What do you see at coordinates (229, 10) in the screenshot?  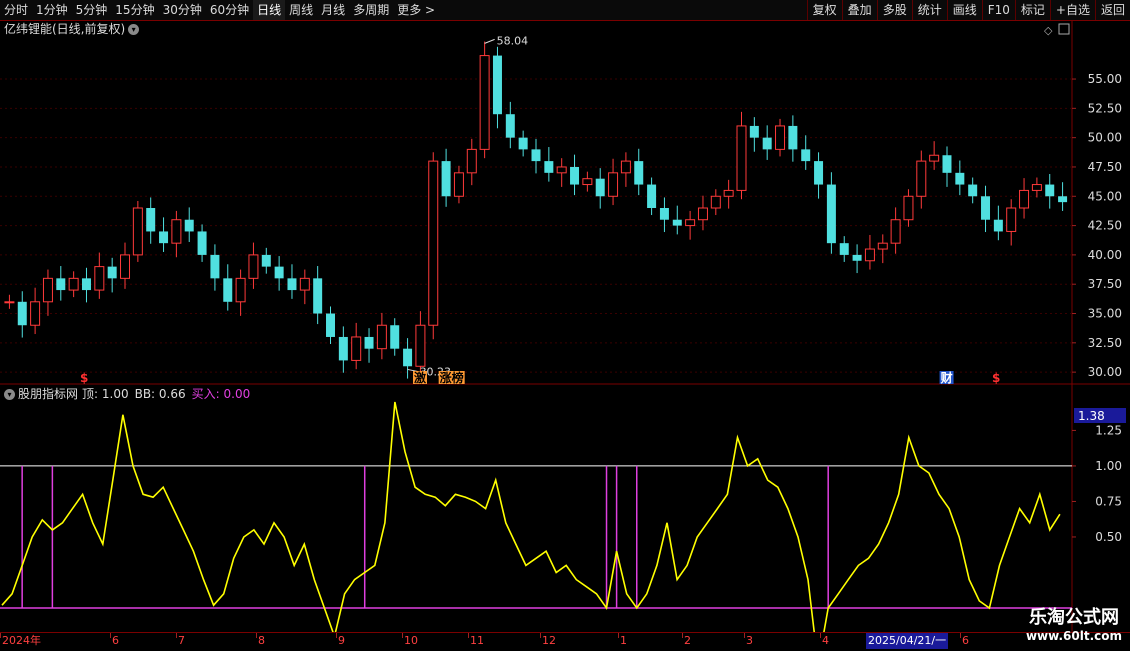 I see `period-tab-5: 60分钟` at bounding box center [229, 10].